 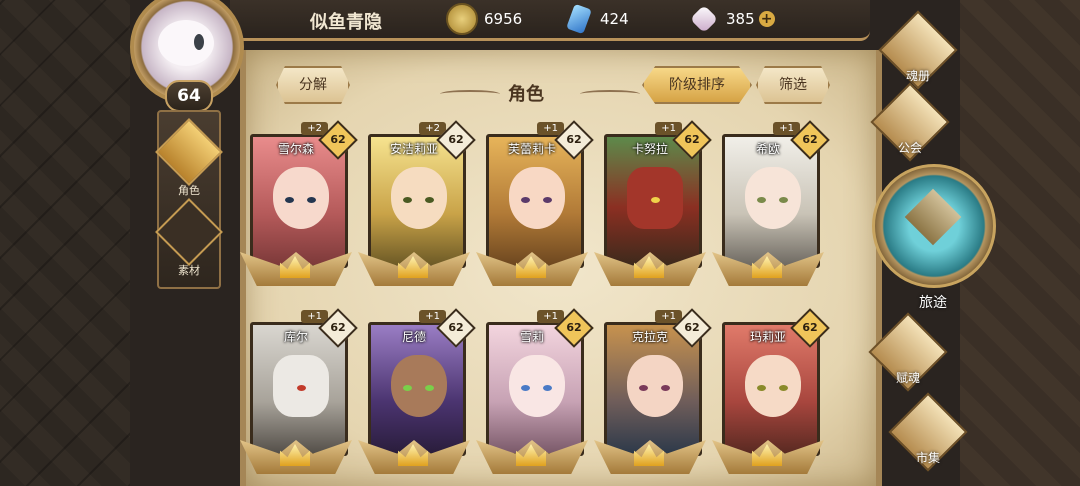 I want to click on player-level-badge: 64, so click(x=189, y=96).